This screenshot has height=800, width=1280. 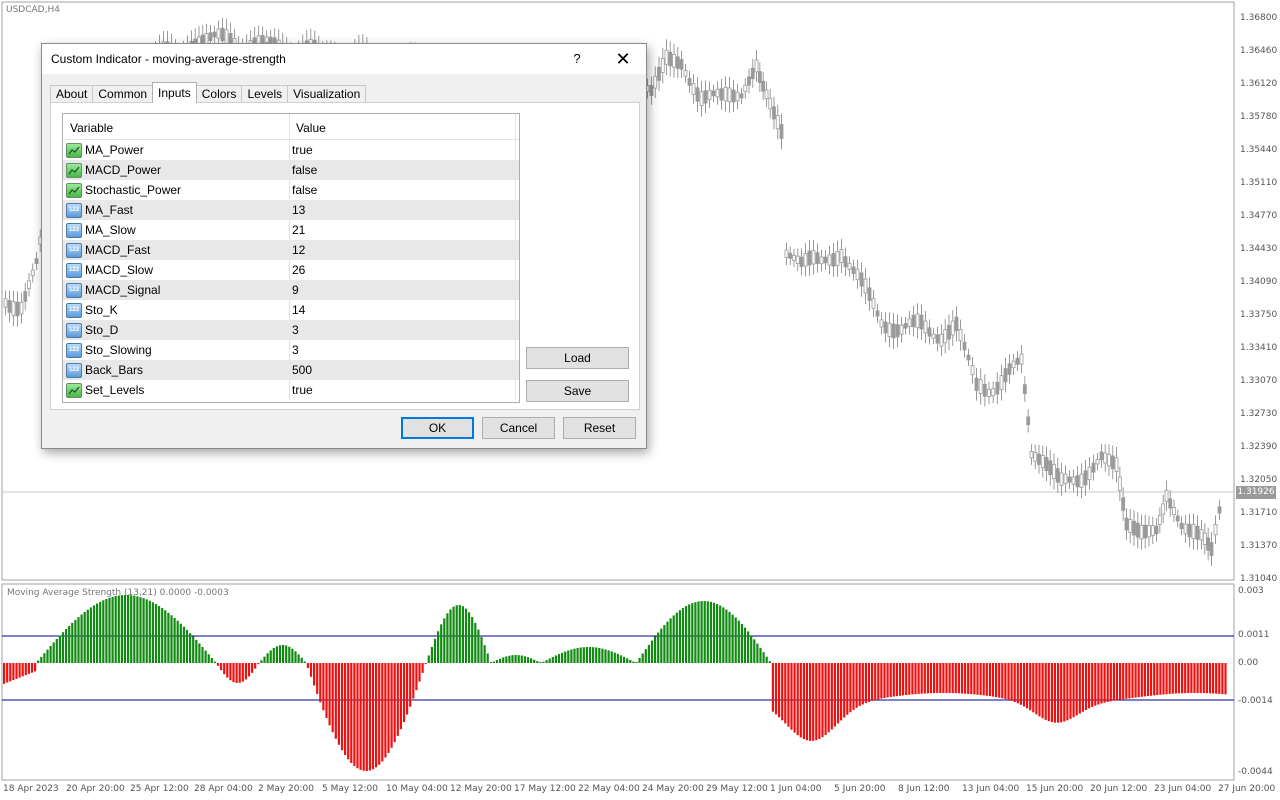 I want to click on input-row-ma-slow: 123 MA_Slow 21, so click(x=291, y=230).